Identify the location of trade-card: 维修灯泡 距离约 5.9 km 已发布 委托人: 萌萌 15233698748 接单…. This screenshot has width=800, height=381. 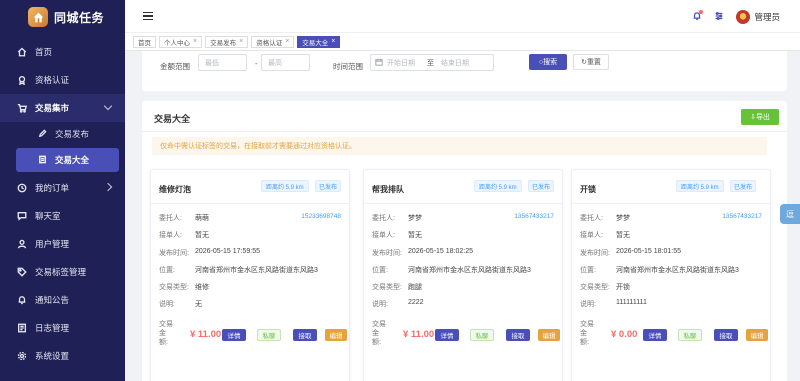
(250, 275).